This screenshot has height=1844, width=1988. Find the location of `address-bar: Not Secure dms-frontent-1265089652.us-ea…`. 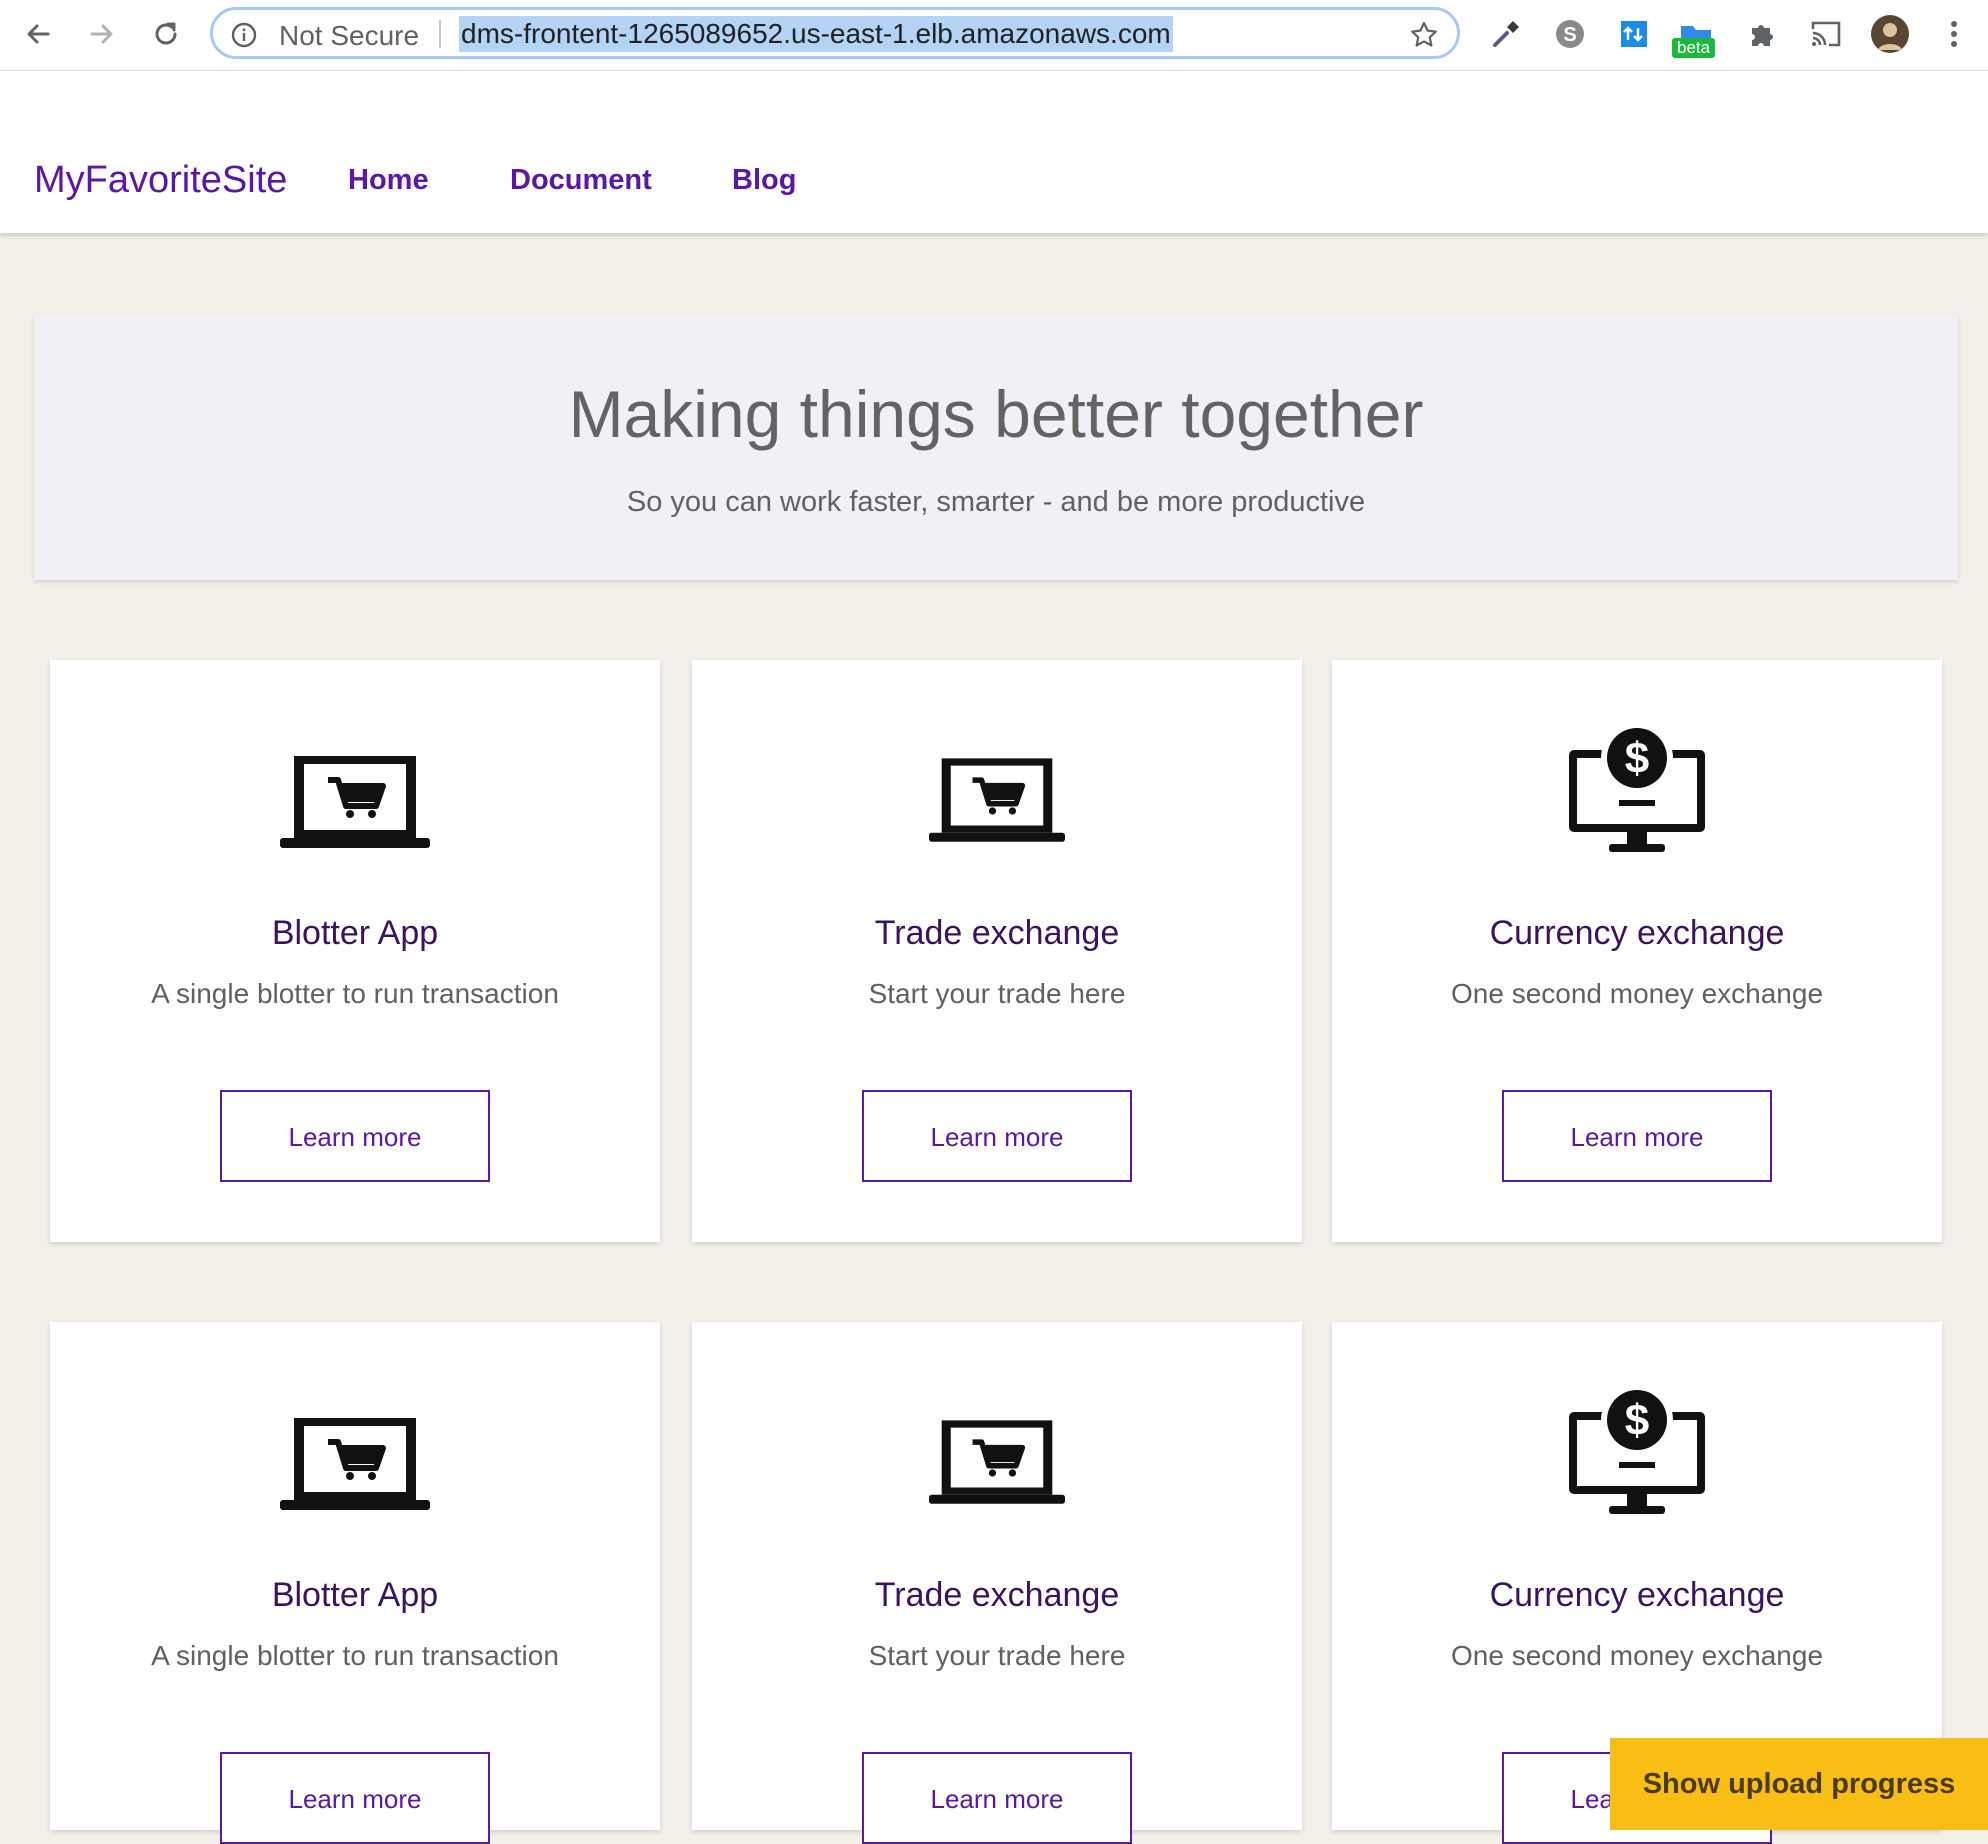

address-bar: Not Secure dms-frontent-1265089652.us-ea… is located at coordinates (835, 33).